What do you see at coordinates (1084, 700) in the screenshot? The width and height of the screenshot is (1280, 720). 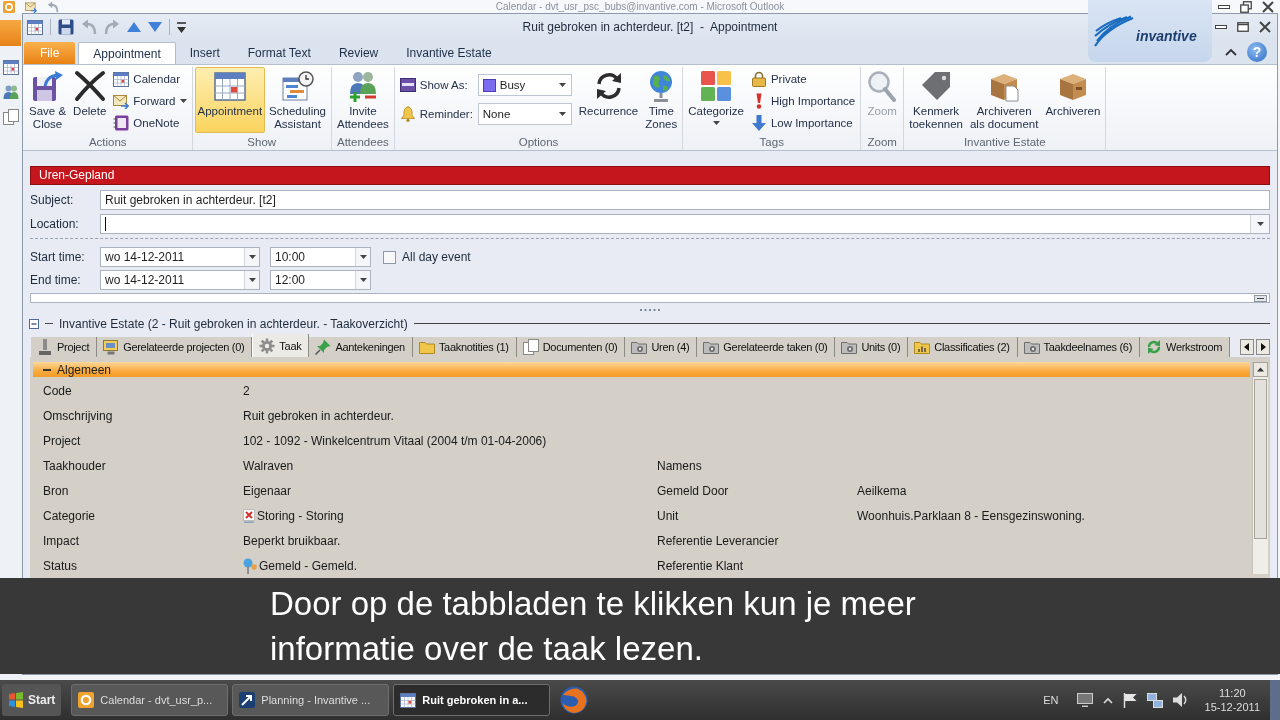 I see `monitor-icon` at bounding box center [1084, 700].